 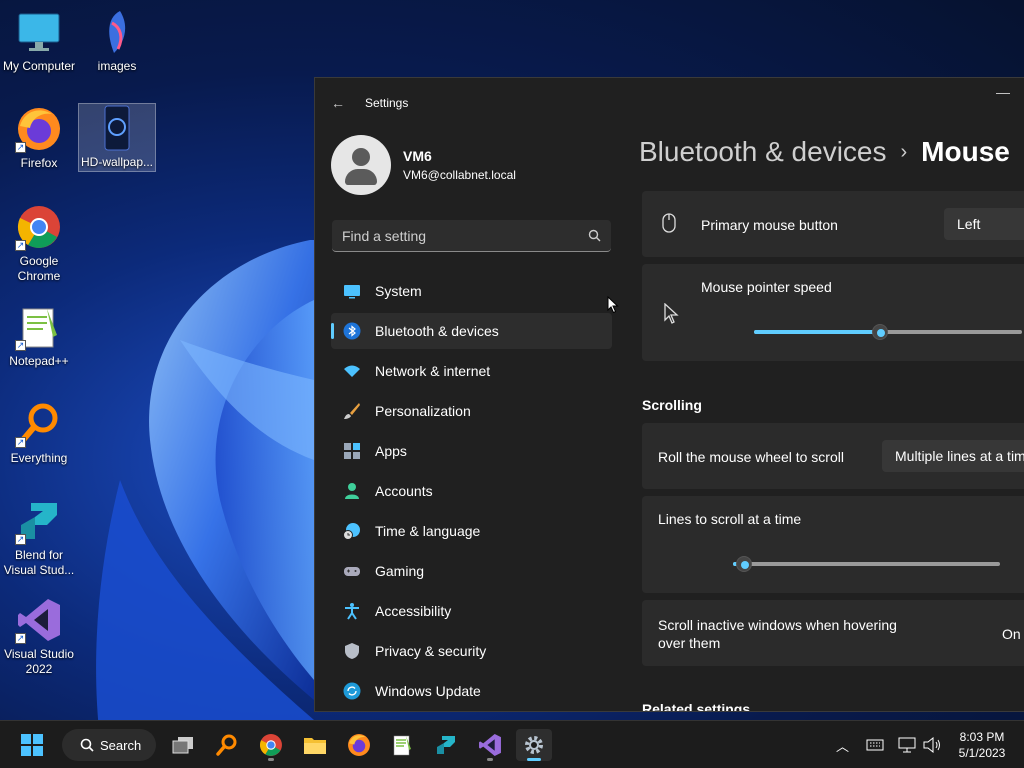 What do you see at coordinates (39, 32) in the screenshot?
I see `monitor-icon` at bounding box center [39, 32].